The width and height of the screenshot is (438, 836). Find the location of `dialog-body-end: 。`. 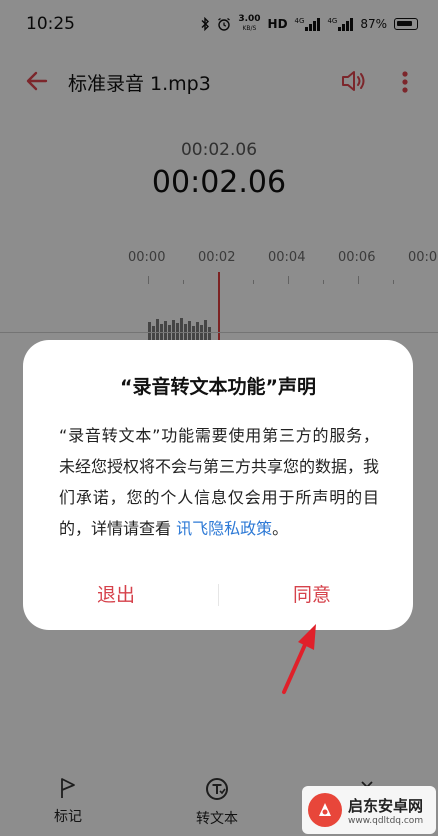

dialog-body-end: 。 is located at coordinates (280, 528).